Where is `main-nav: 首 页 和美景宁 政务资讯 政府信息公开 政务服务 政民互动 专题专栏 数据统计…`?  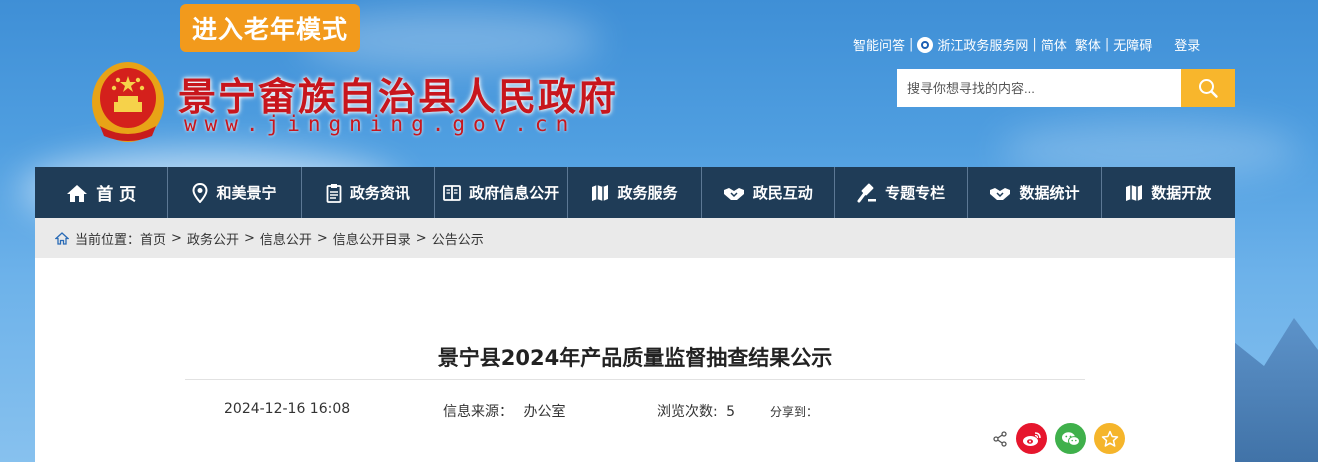
main-nav: 首 页 和美景宁 政务资讯 政府信息公开 政务服务 政民互动 专题专栏 数据统计… is located at coordinates (635, 192).